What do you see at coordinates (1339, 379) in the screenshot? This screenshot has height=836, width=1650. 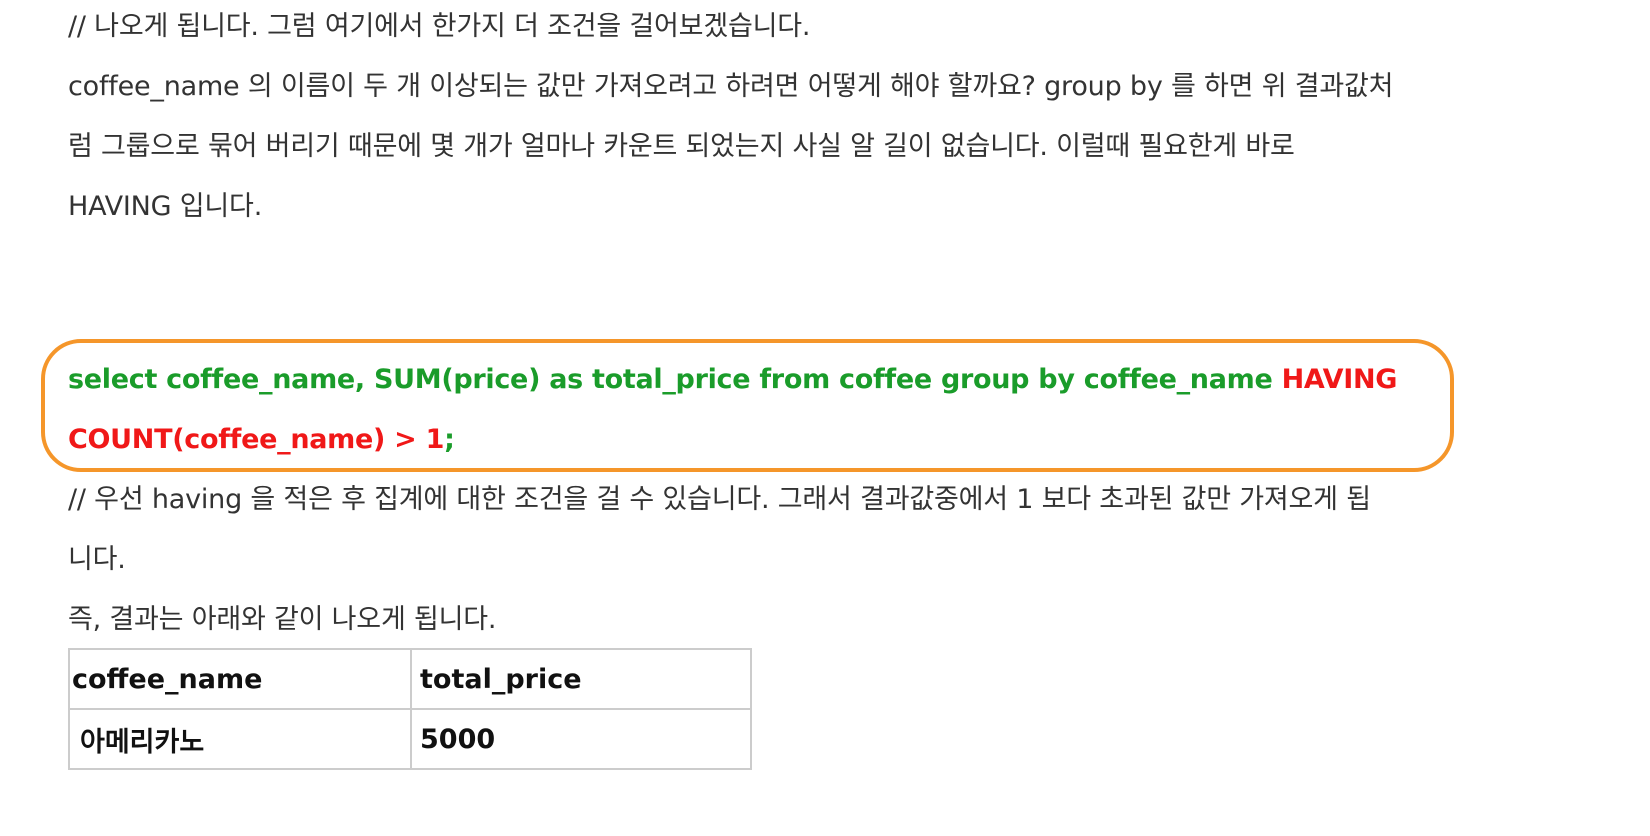 I see `sql-having-keyword: HAVING` at bounding box center [1339, 379].